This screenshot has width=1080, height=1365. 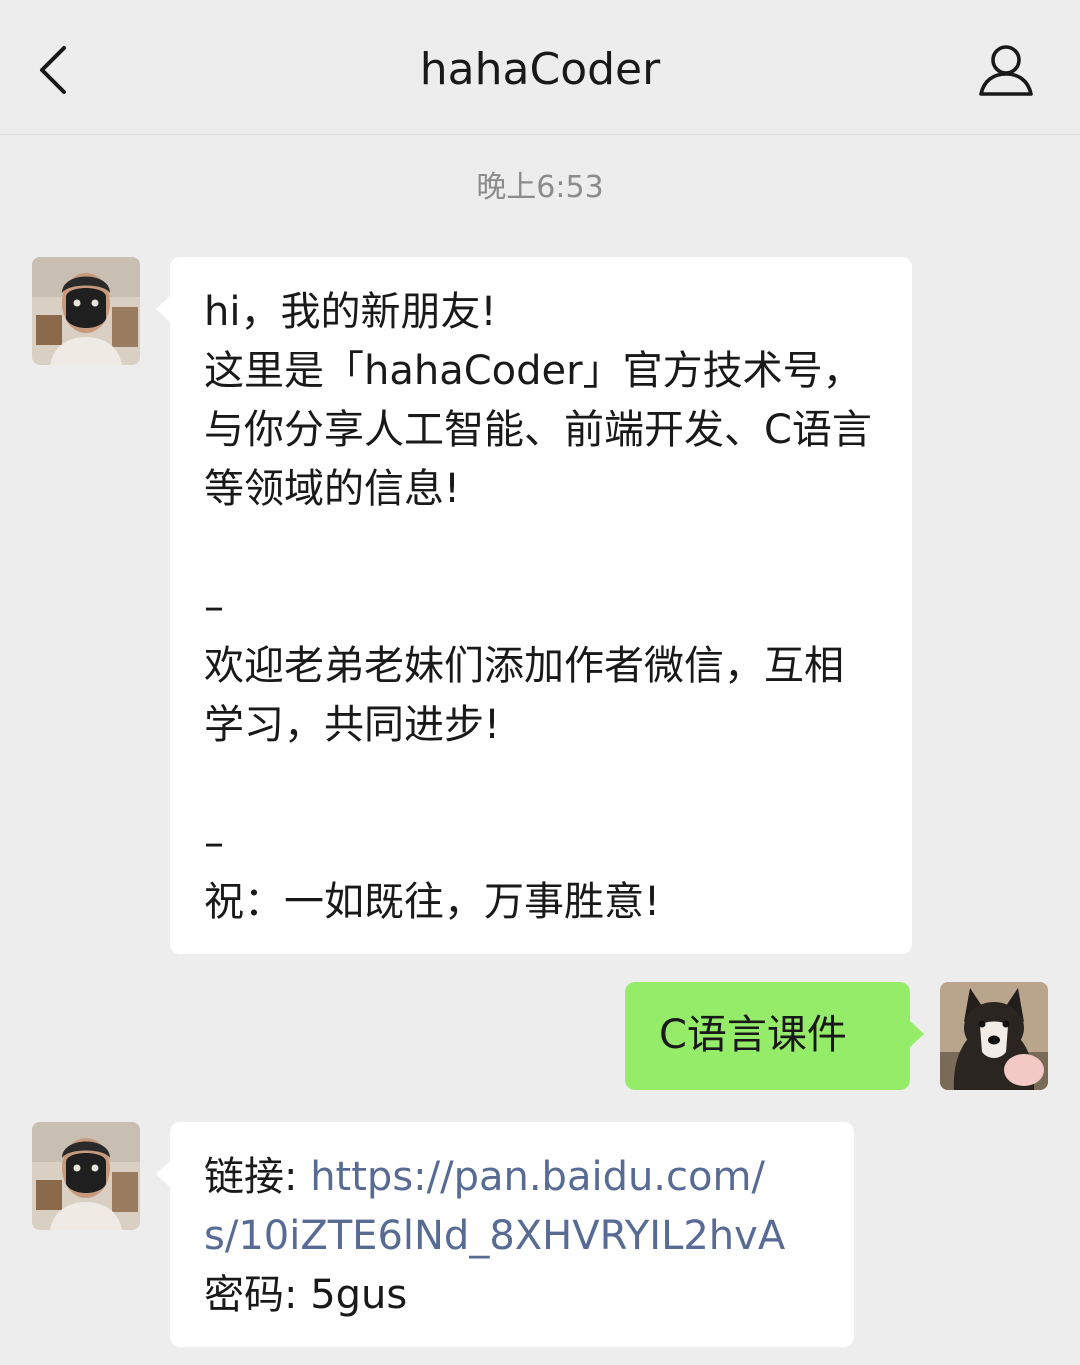 I want to click on back-button, so click(x=54, y=70).